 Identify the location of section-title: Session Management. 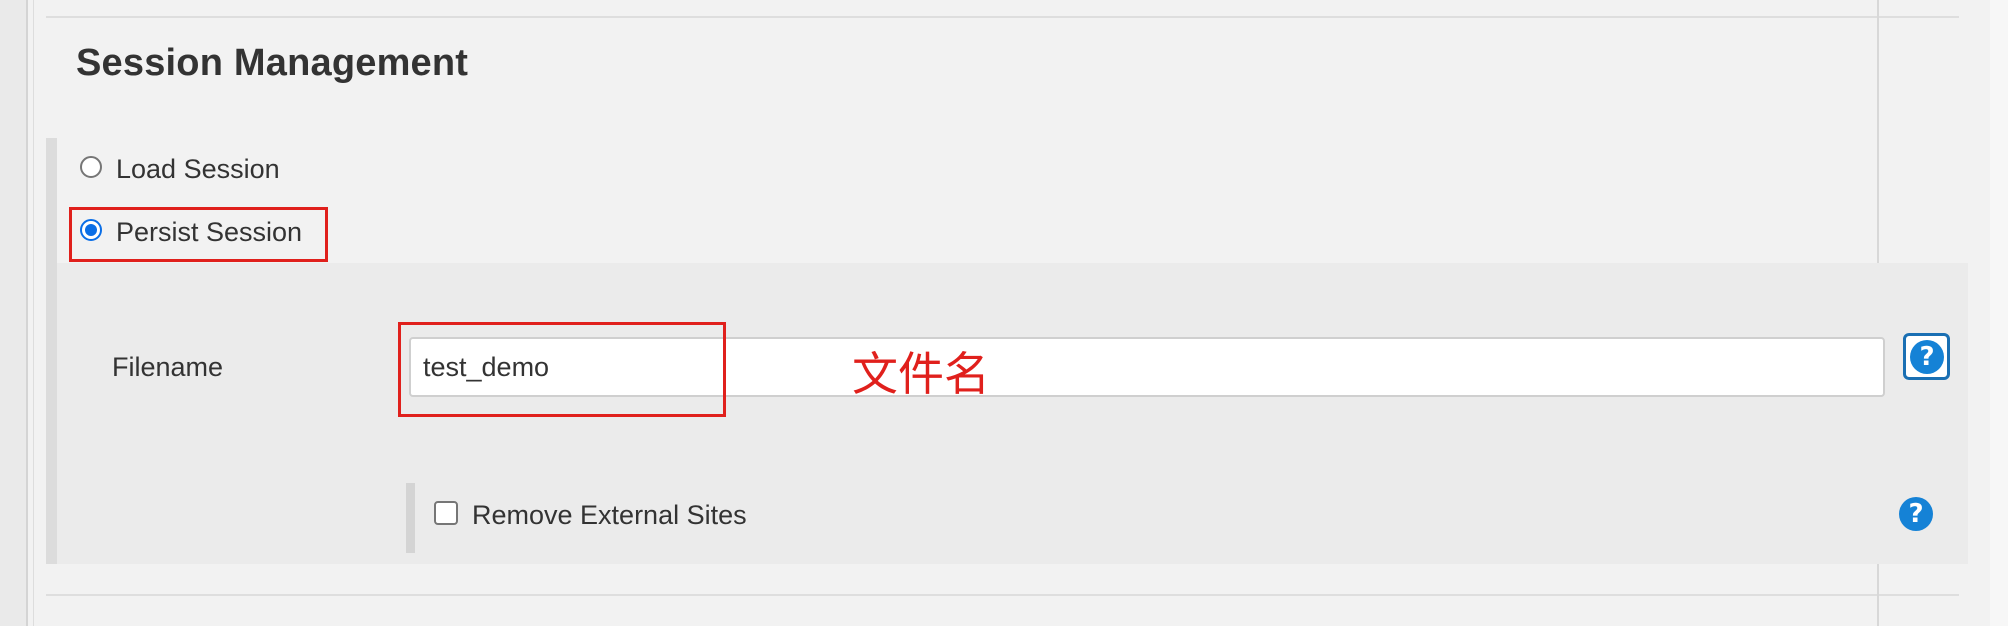
(272, 63).